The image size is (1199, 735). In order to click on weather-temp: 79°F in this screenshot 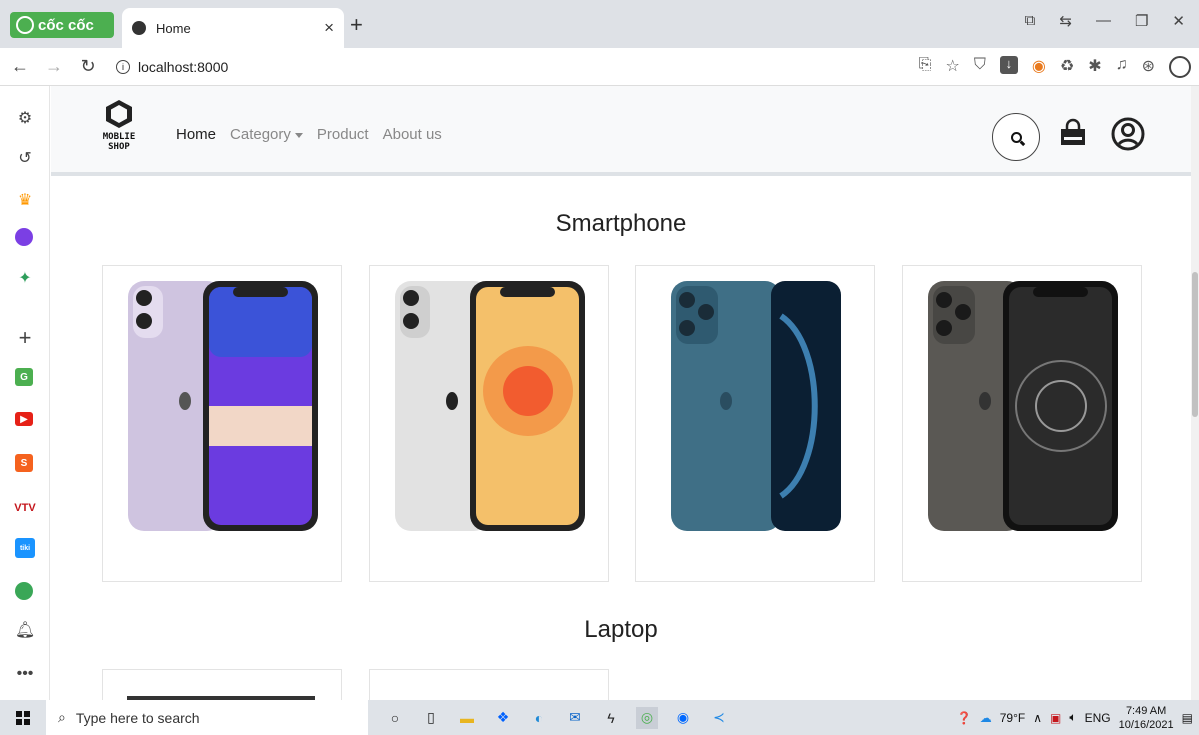, I will do `click(1012, 718)`.